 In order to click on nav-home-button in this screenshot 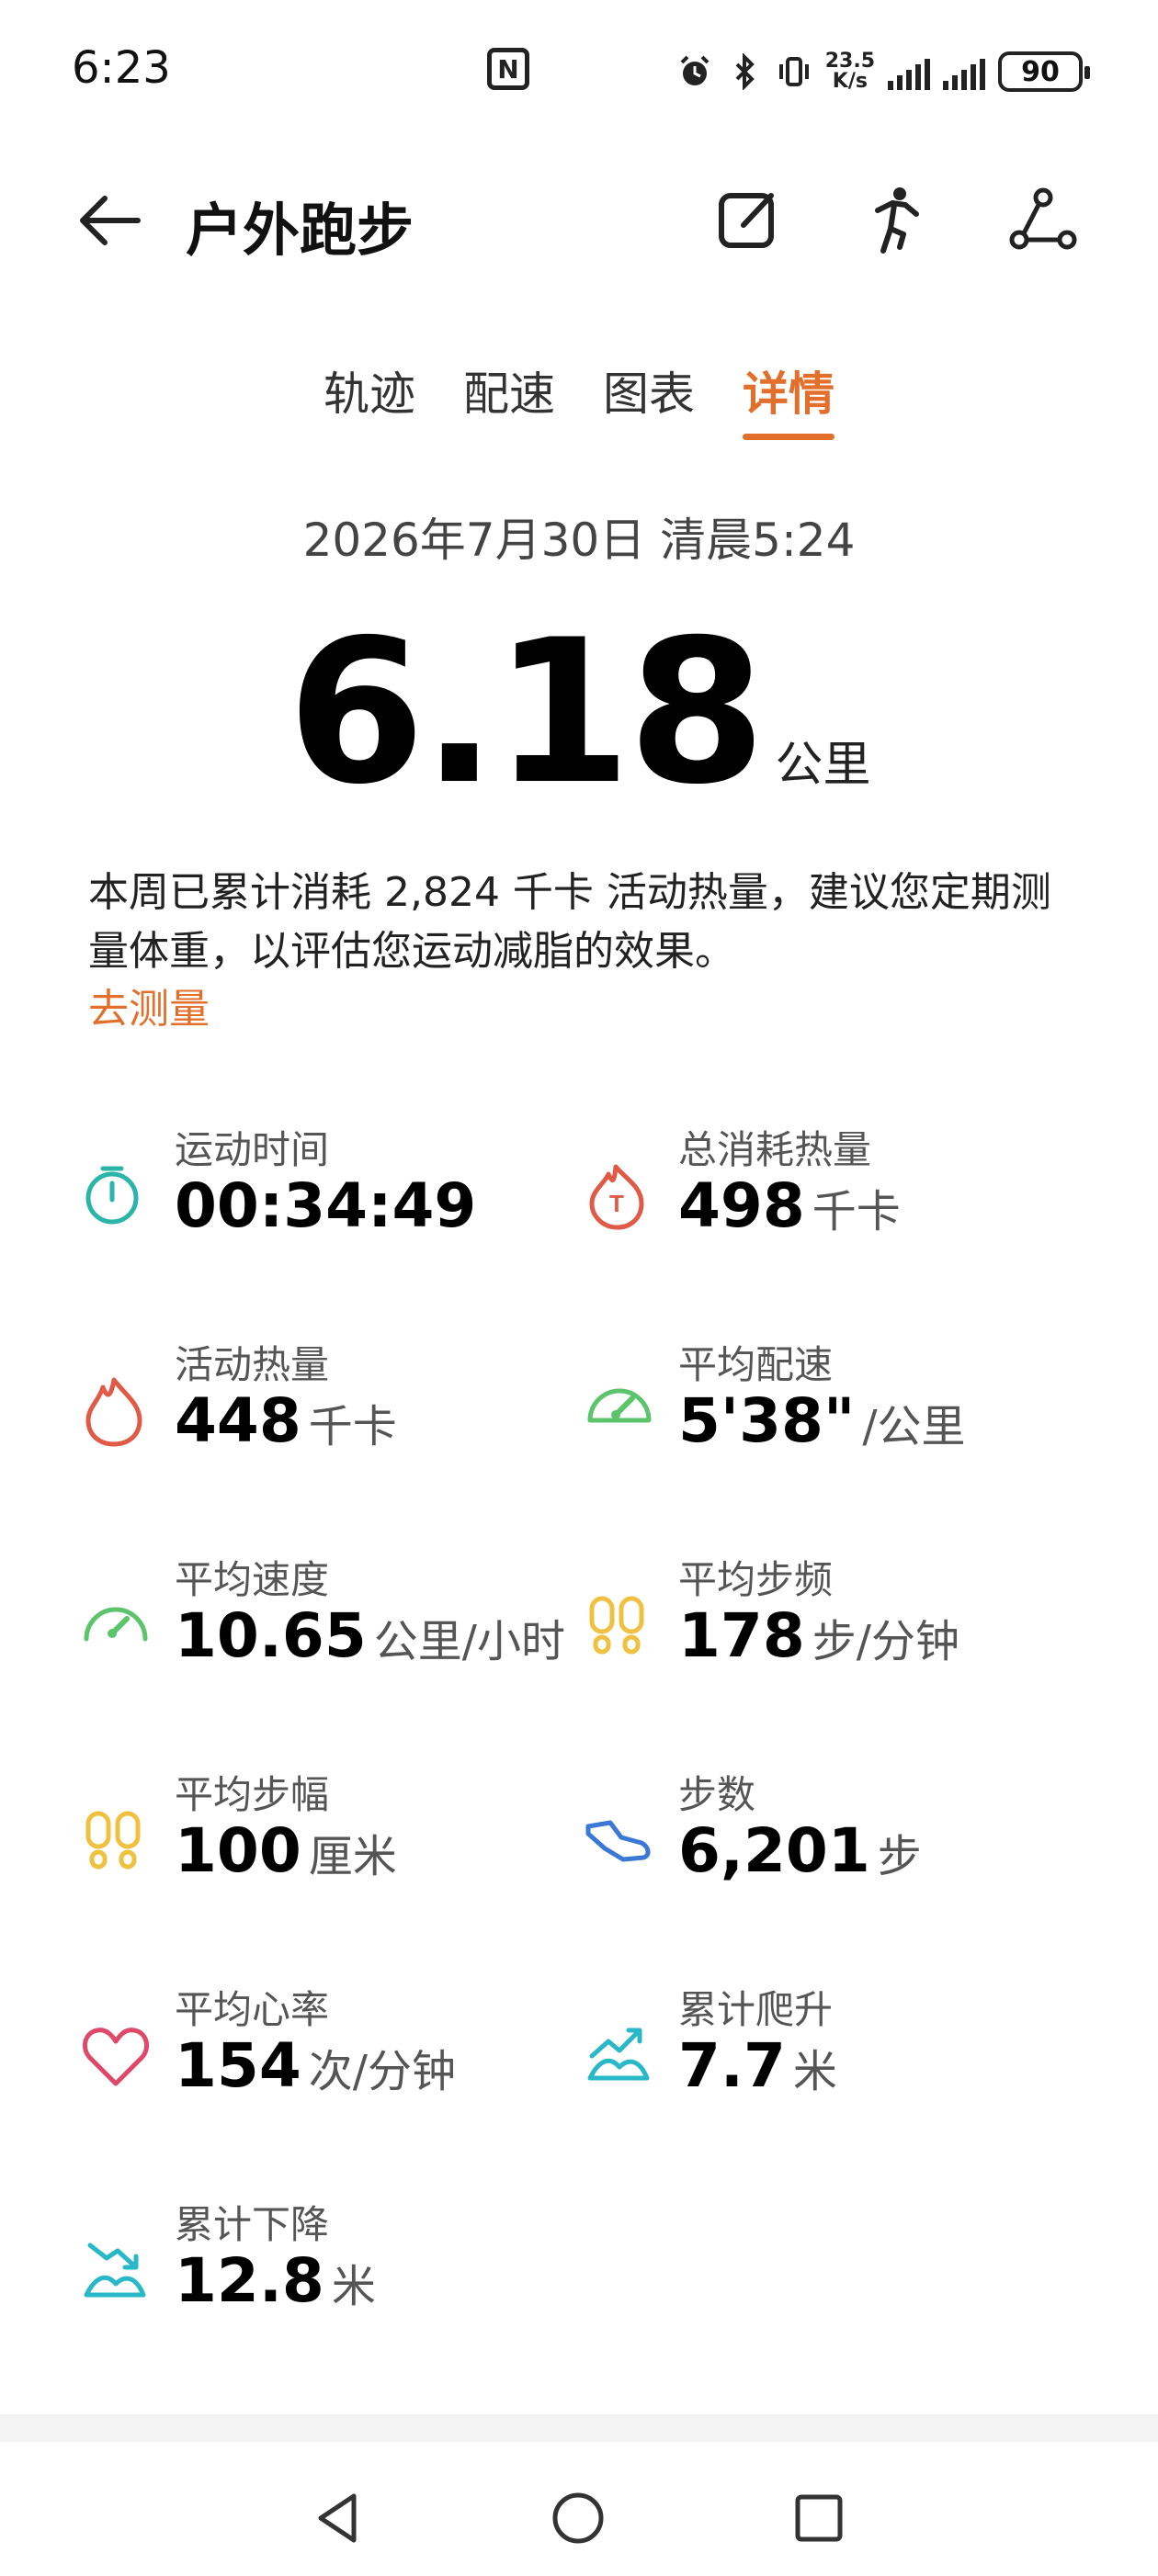, I will do `click(578, 2518)`.